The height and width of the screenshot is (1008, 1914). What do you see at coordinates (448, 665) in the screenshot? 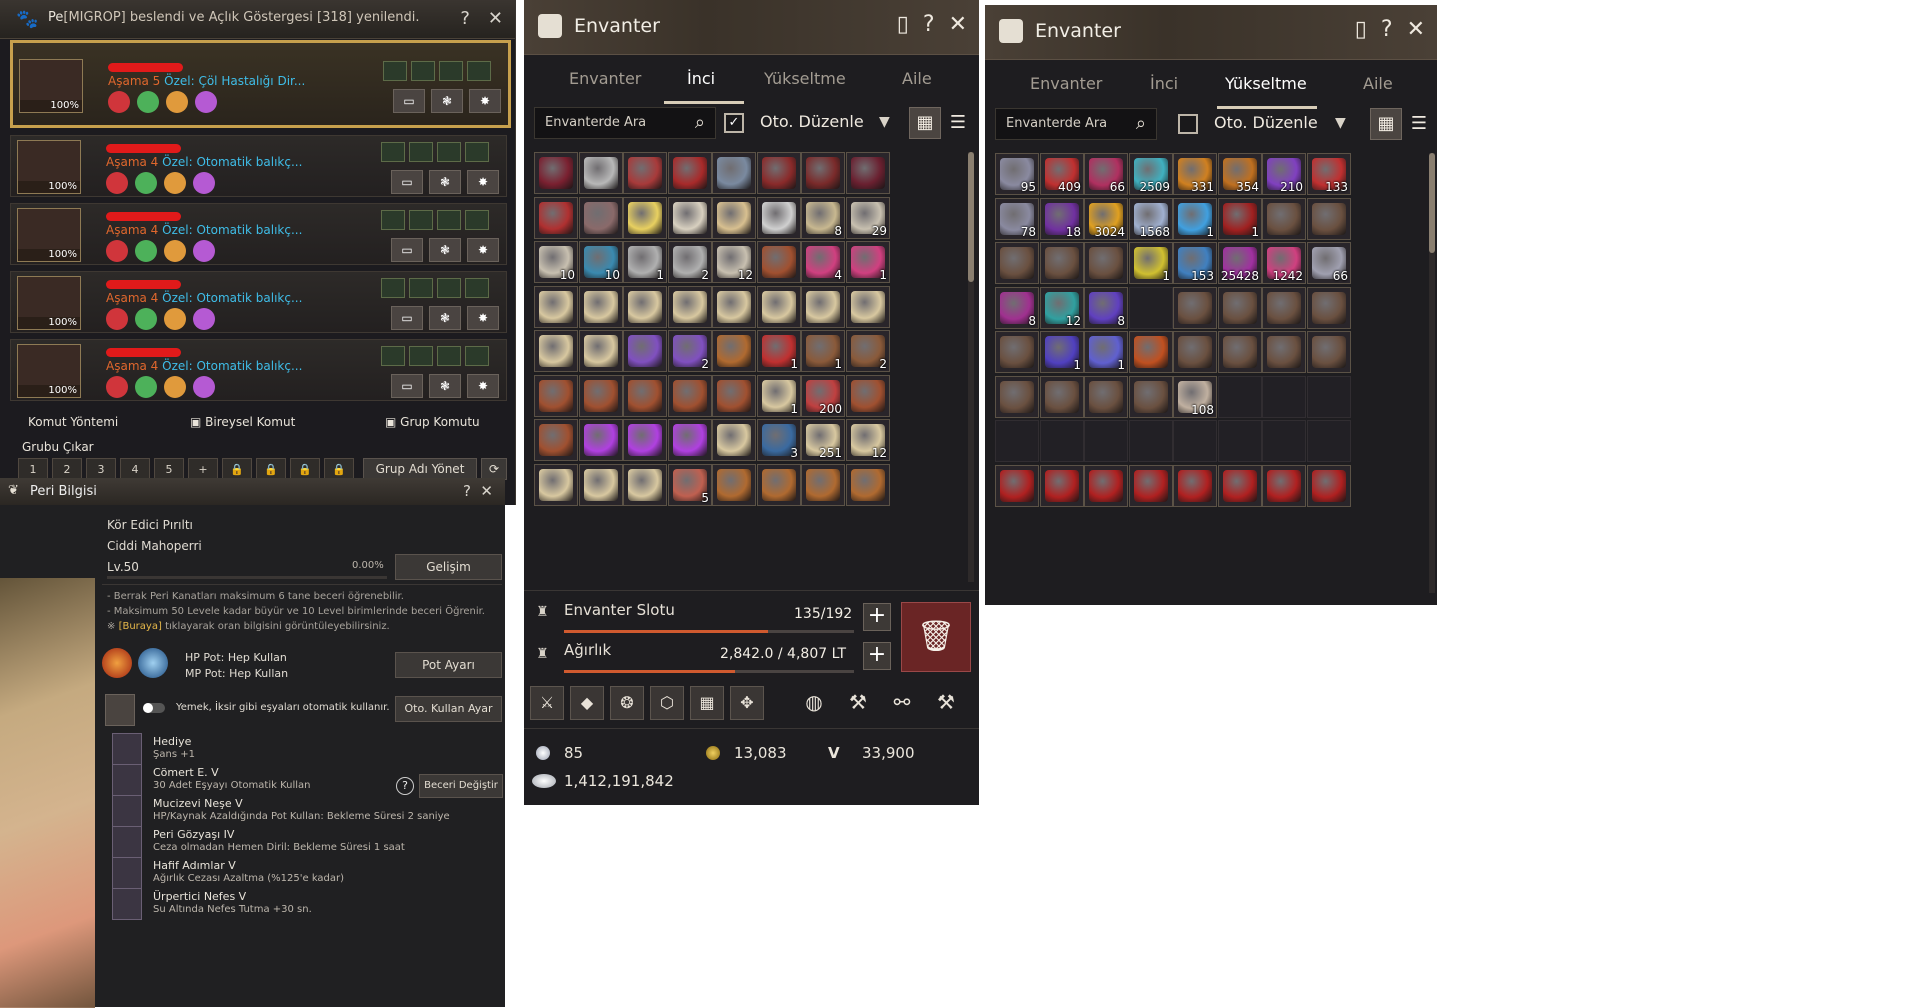
I see `pot-ayari-button: Pot Ayarı` at bounding box center [448, 665].